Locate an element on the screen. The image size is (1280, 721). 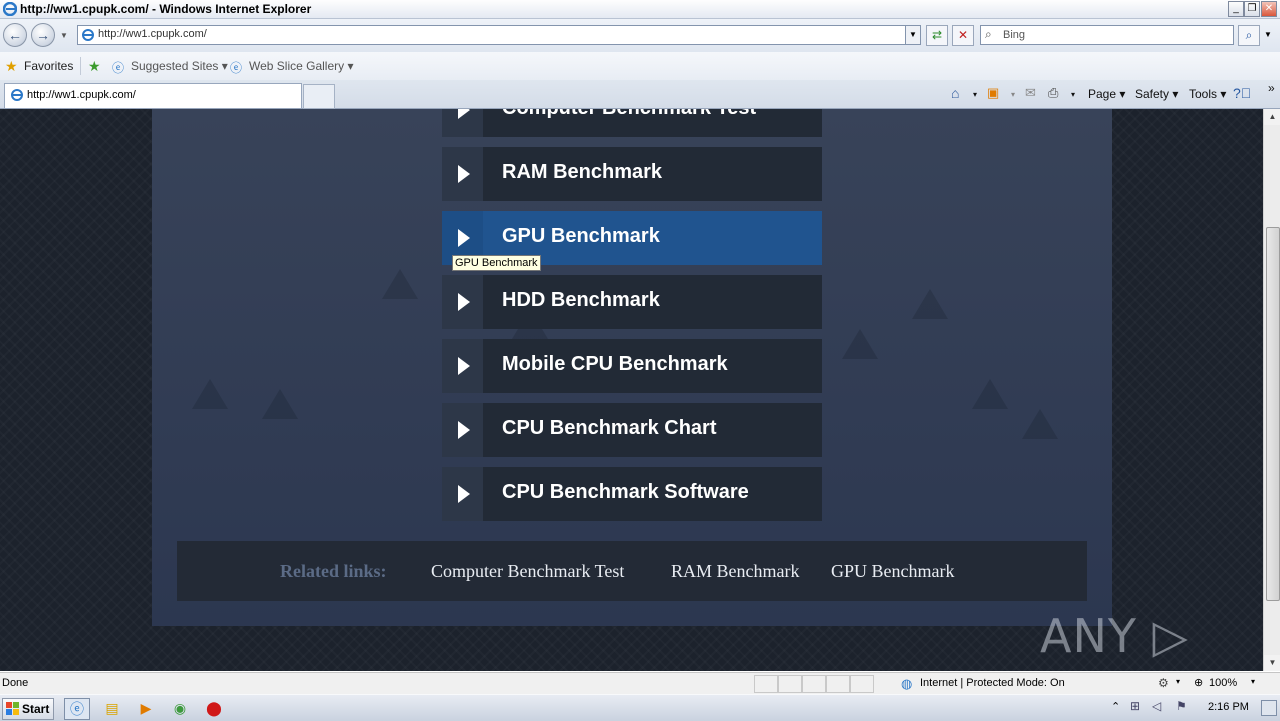
menu-item-mobile-cpu-benchmark: Mobile CPU Benchmark is located at coordinates (632, 366).